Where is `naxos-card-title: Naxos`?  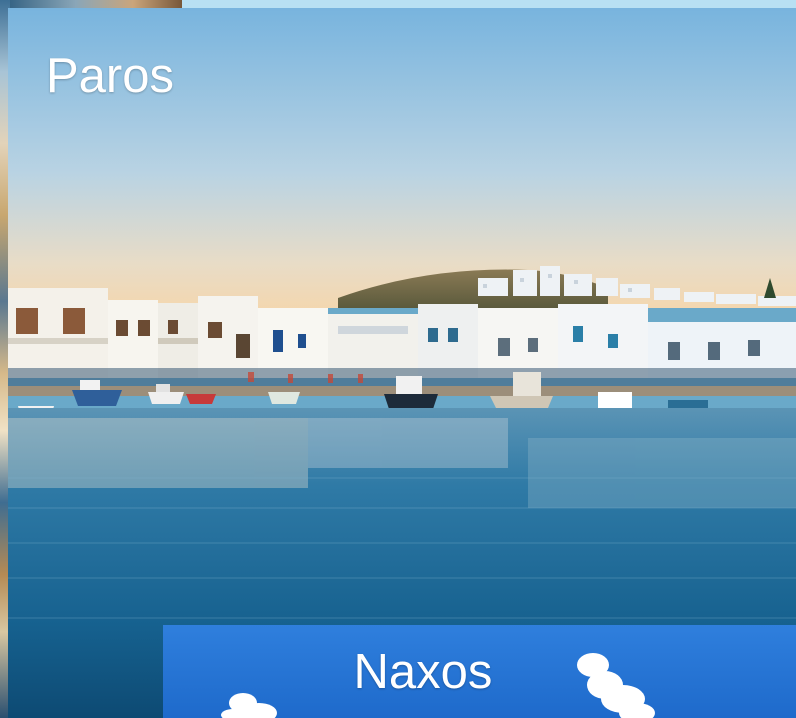
naxos-card-title: Naxos is located at coordinates (423, 672).